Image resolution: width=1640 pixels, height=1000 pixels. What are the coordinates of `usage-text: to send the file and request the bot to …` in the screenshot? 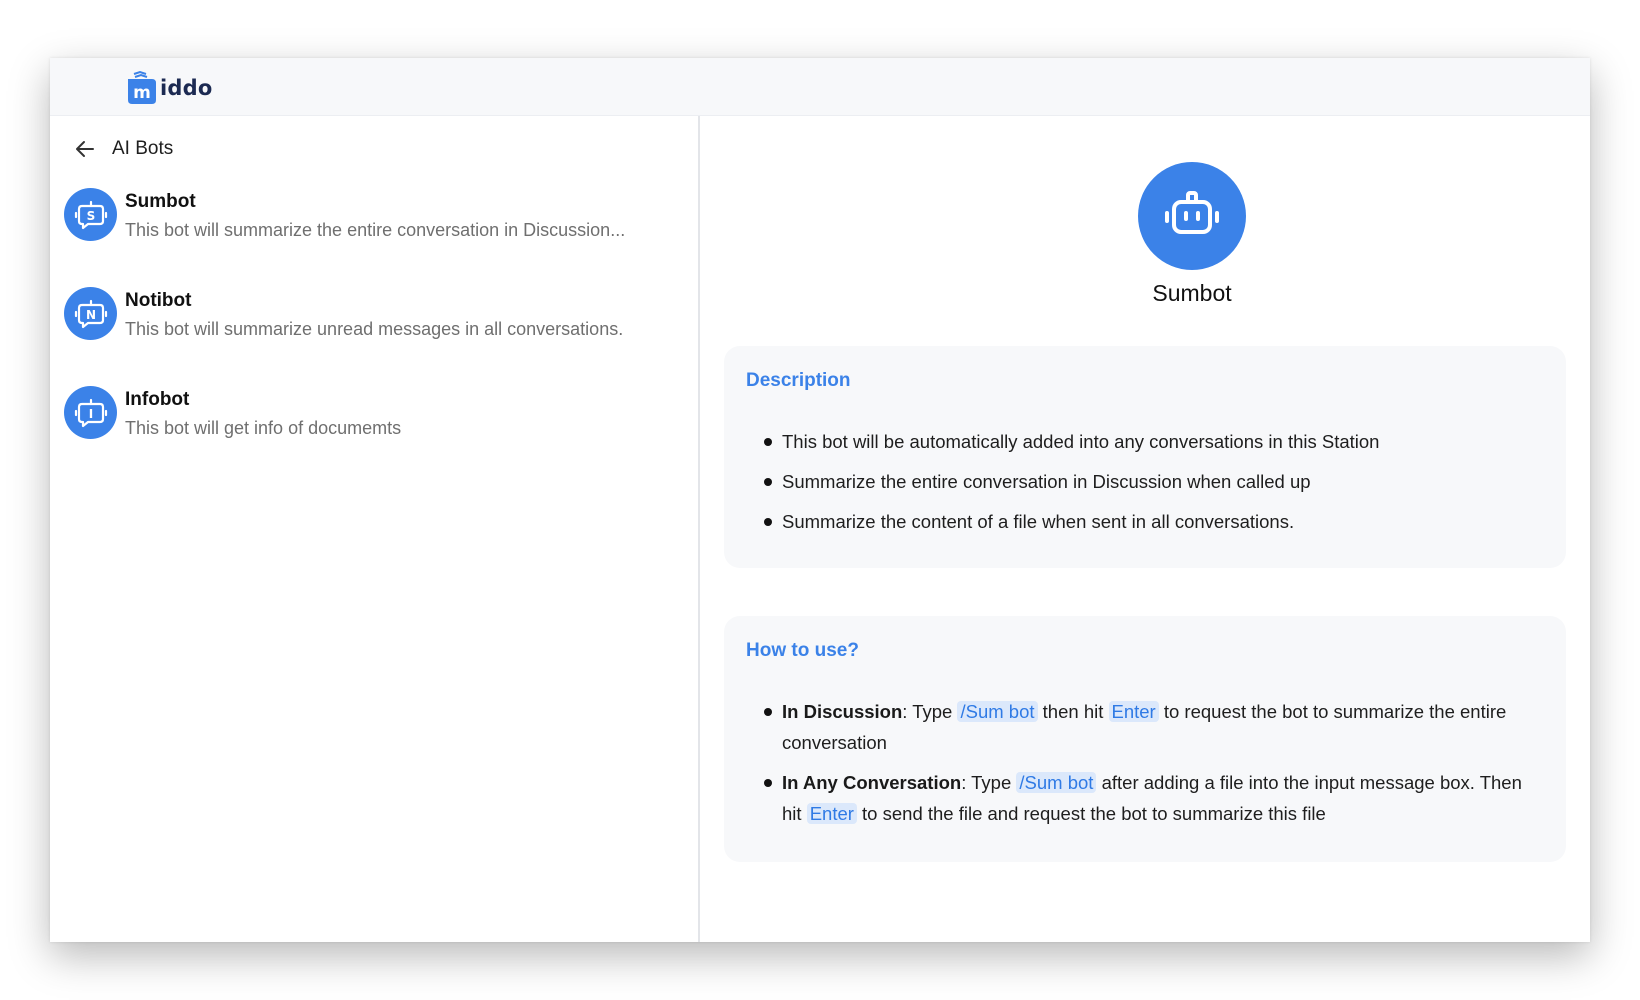 It's located at (1091, 813).